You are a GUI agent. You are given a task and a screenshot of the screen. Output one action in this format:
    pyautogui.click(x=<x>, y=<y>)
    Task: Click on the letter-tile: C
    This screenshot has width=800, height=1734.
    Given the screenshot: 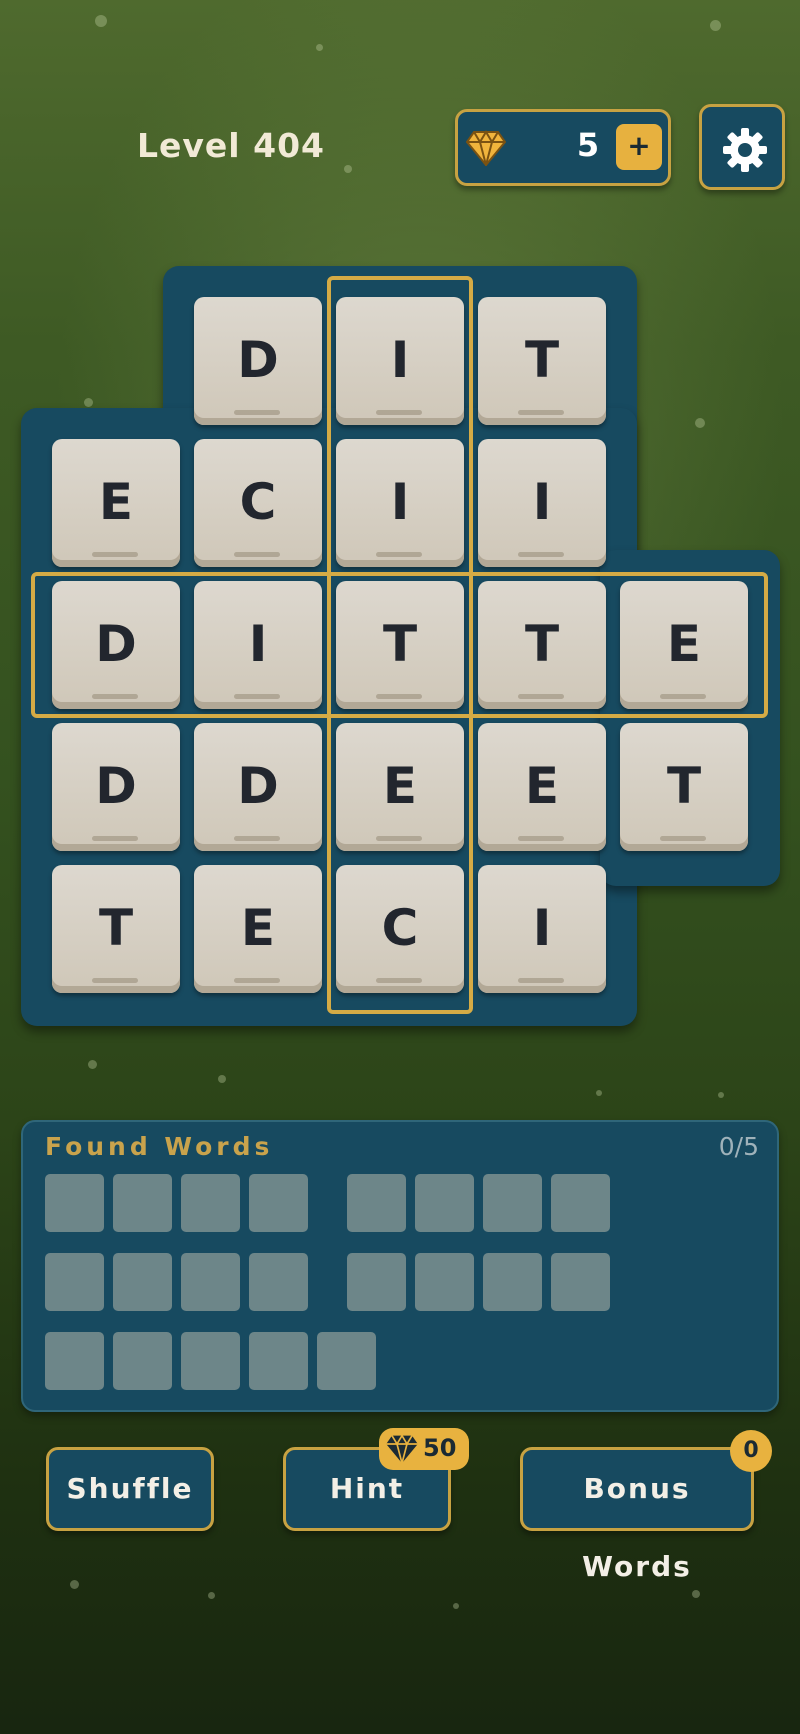 What is the action you would take?
    pyautogui.click(x=258, y=503)
    